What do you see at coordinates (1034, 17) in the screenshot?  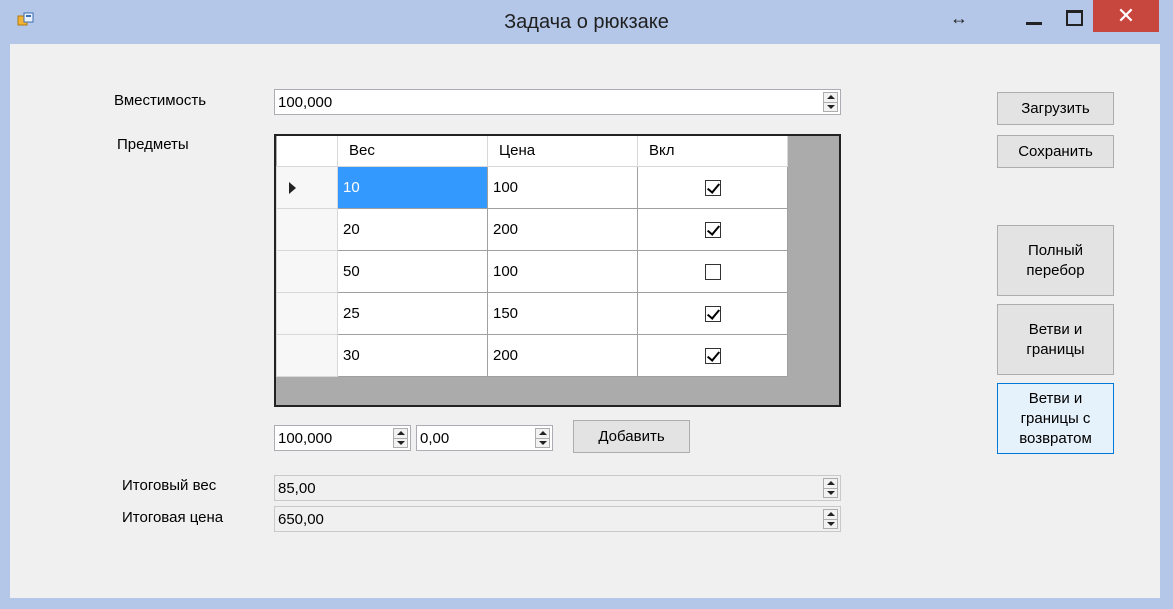 I see `minimize-button` at bounding box center [1034, 17].